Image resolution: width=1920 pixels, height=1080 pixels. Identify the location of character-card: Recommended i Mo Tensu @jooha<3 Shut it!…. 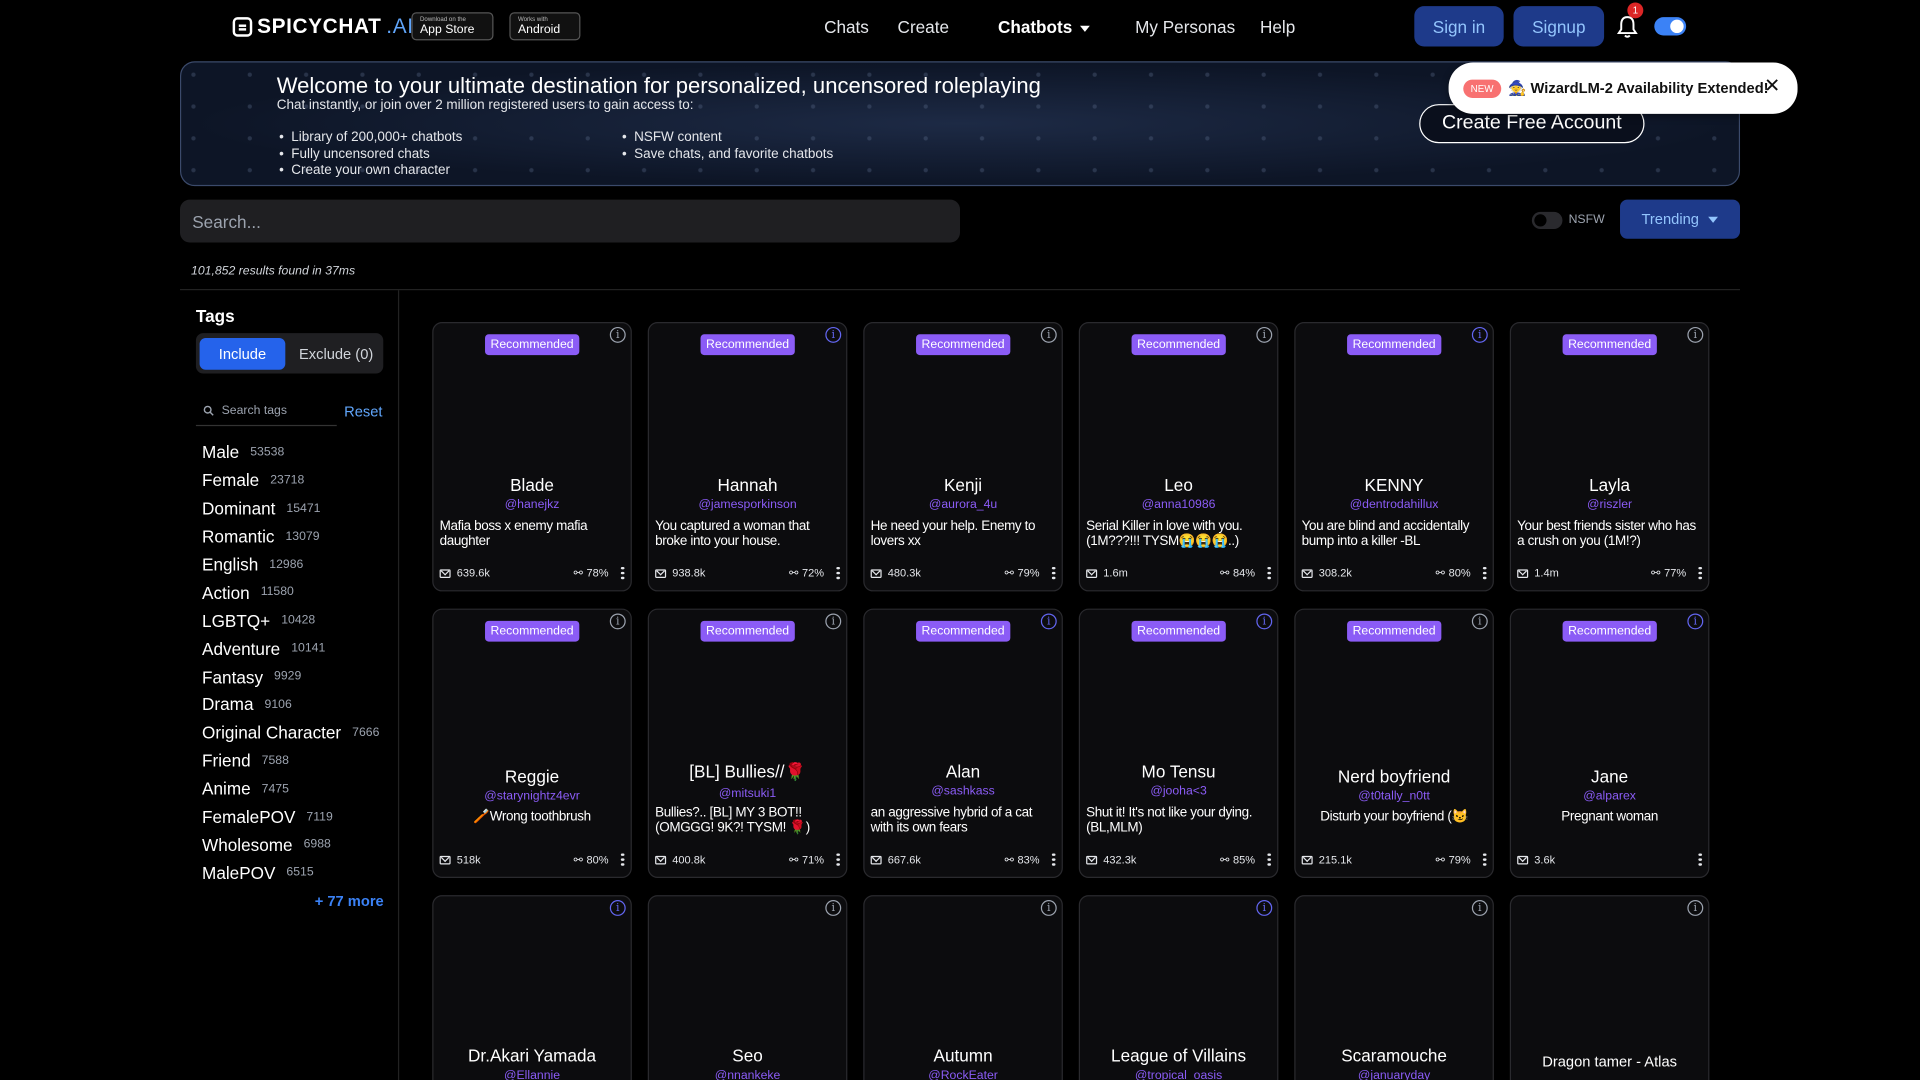
(1178, 743).